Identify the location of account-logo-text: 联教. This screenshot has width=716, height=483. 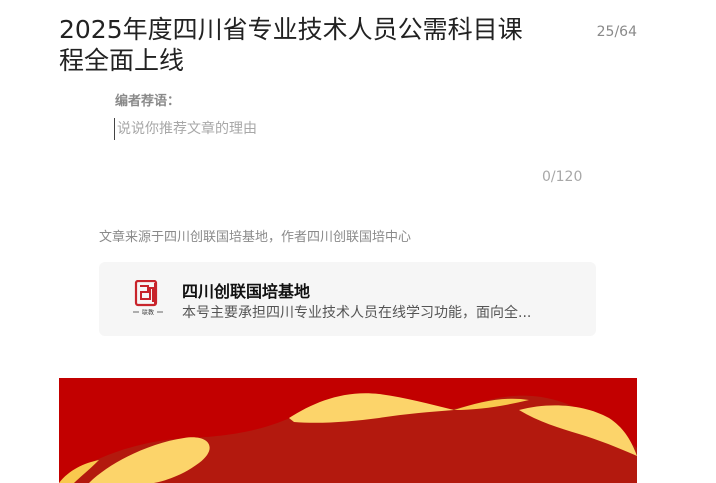
(148, 313).